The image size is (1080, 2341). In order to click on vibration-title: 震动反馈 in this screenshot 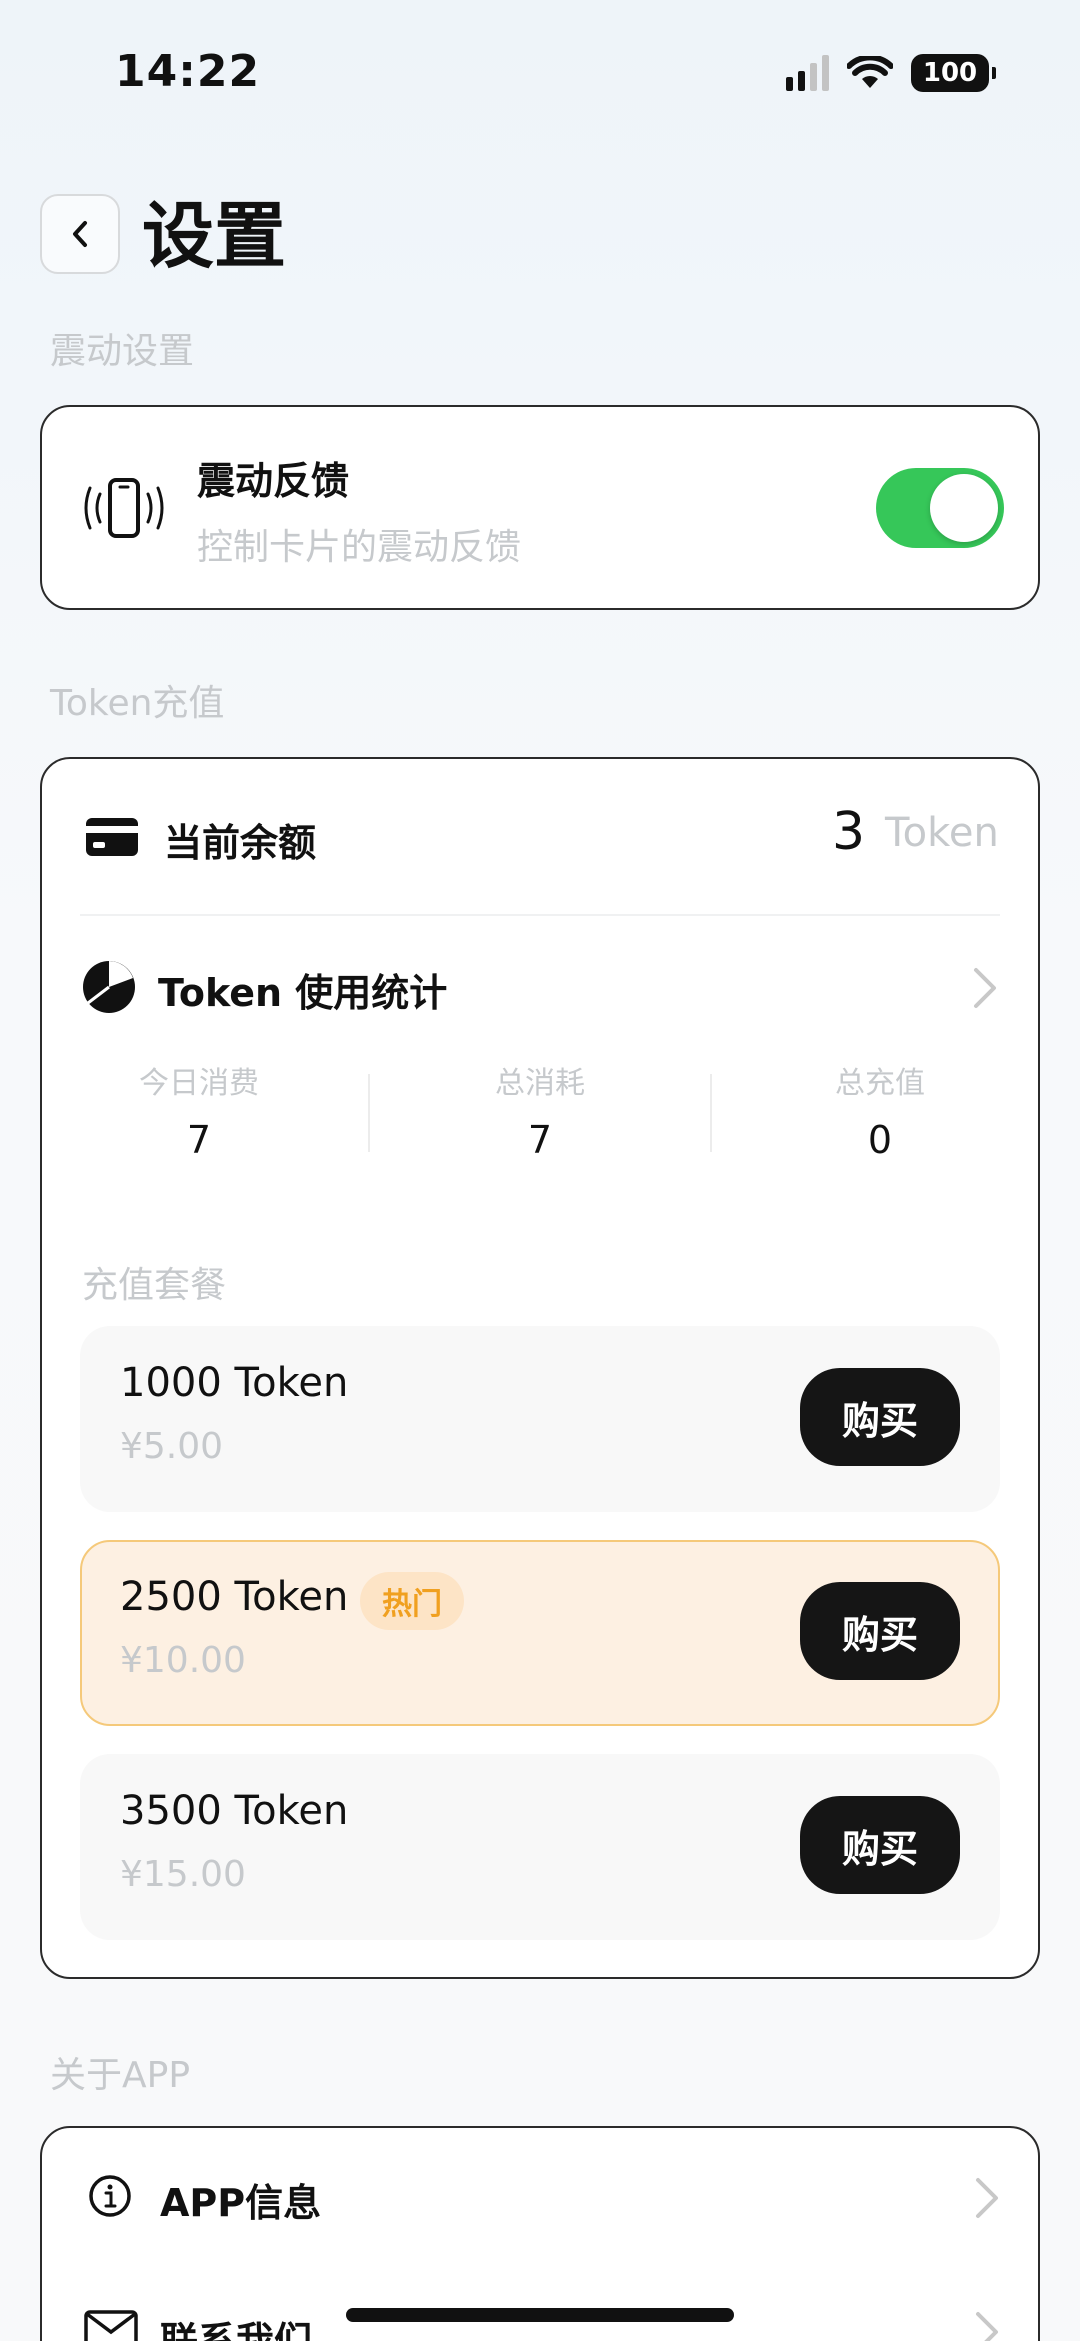, I will do `click(273, 481)`.